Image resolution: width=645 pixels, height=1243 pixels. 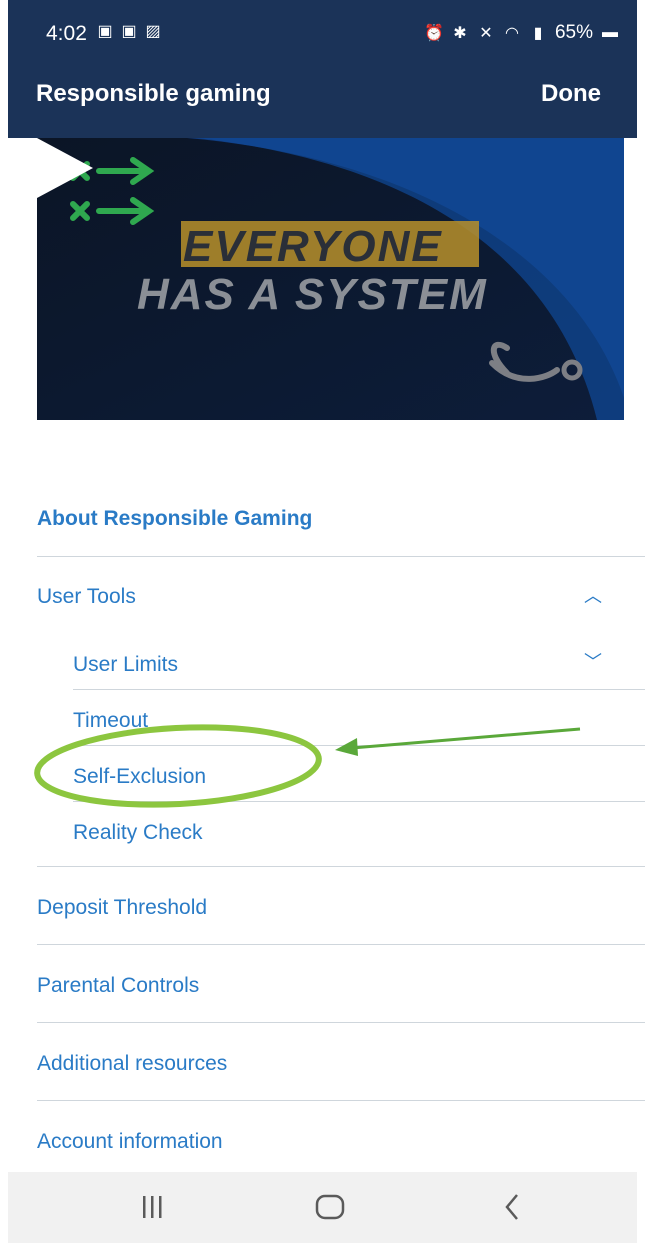 What do you see at coordinates (139, 777) in the screenshot?
I see `self-exclusion-item: Self-Exclusion` at bounding box center [139, 777].